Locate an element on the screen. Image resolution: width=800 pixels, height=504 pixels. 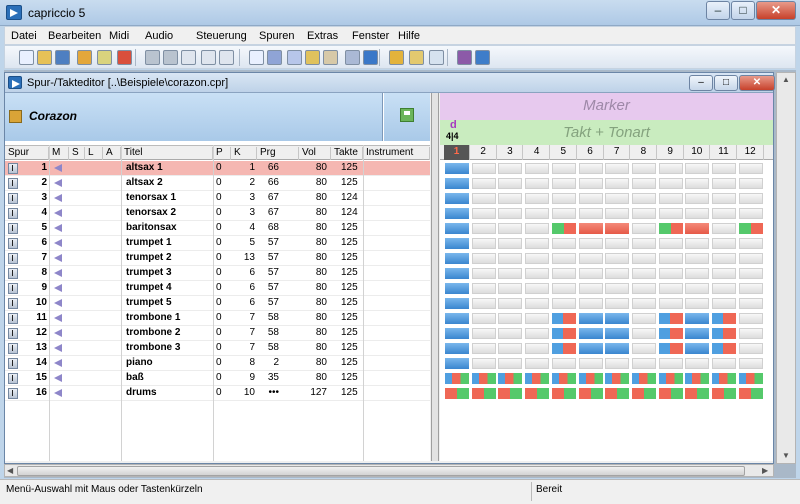
col-volume: Vol is located at coordinates (315, 153).